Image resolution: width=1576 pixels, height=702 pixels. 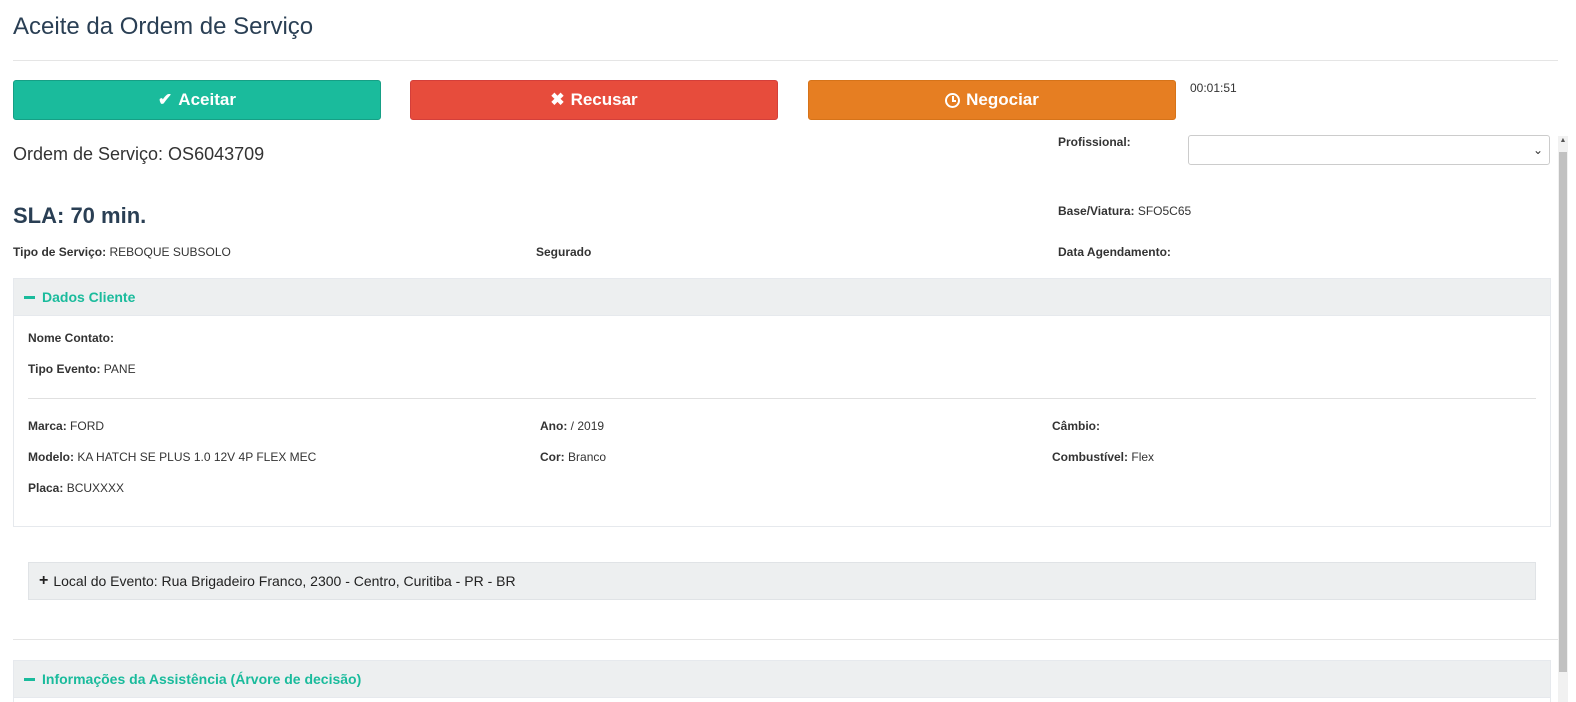 What do you see at coordinates (60, 252) in the screenshot?
I see `tipo-servico-label: Tipo de Serviço:` at bounding box center [60, 252].